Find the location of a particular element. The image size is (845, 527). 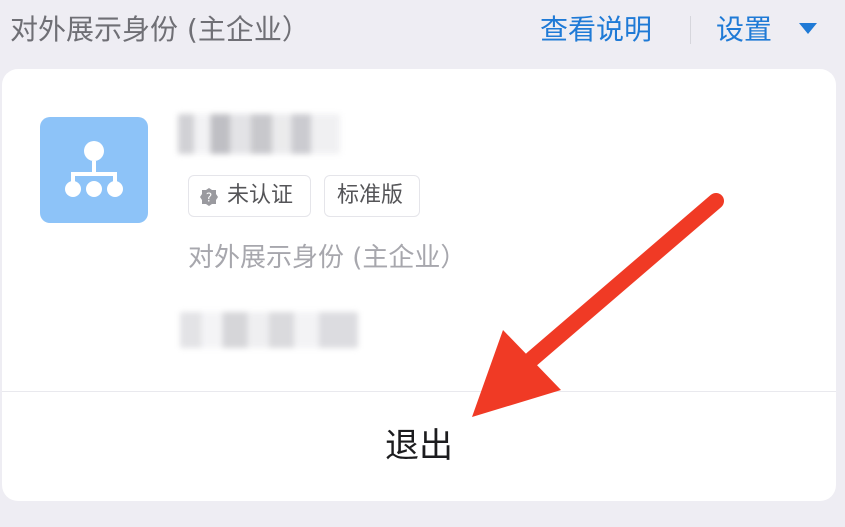

header-divider is located at coordinates (690, 30).